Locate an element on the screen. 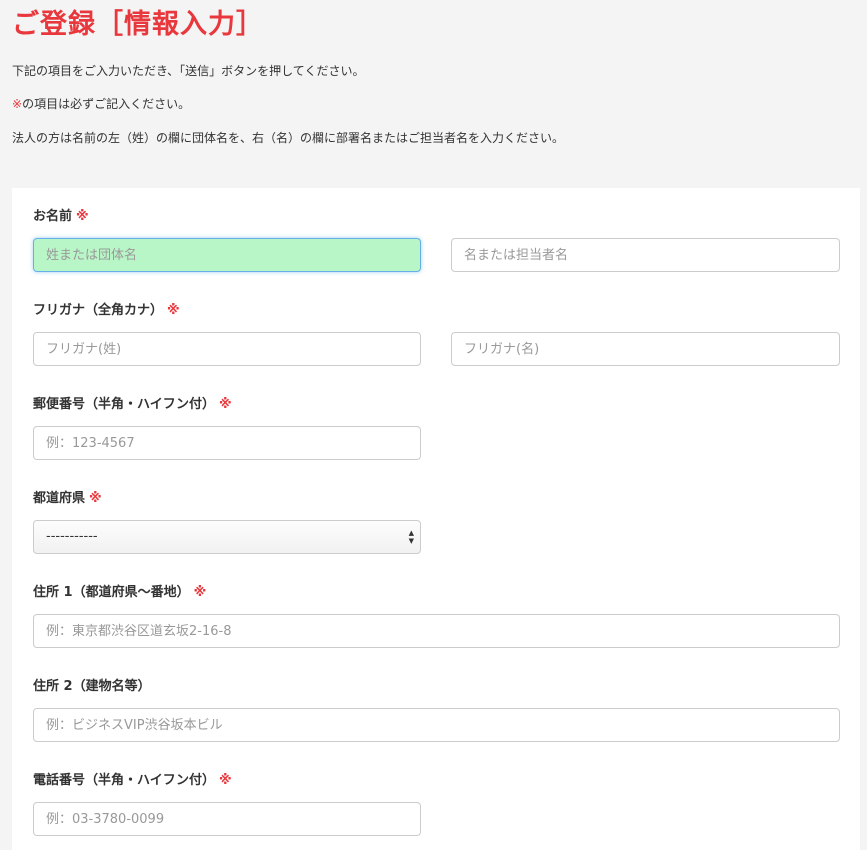 The width and height of the screenshot is (867, 850). address1-input is located at coordinates (436, 631).